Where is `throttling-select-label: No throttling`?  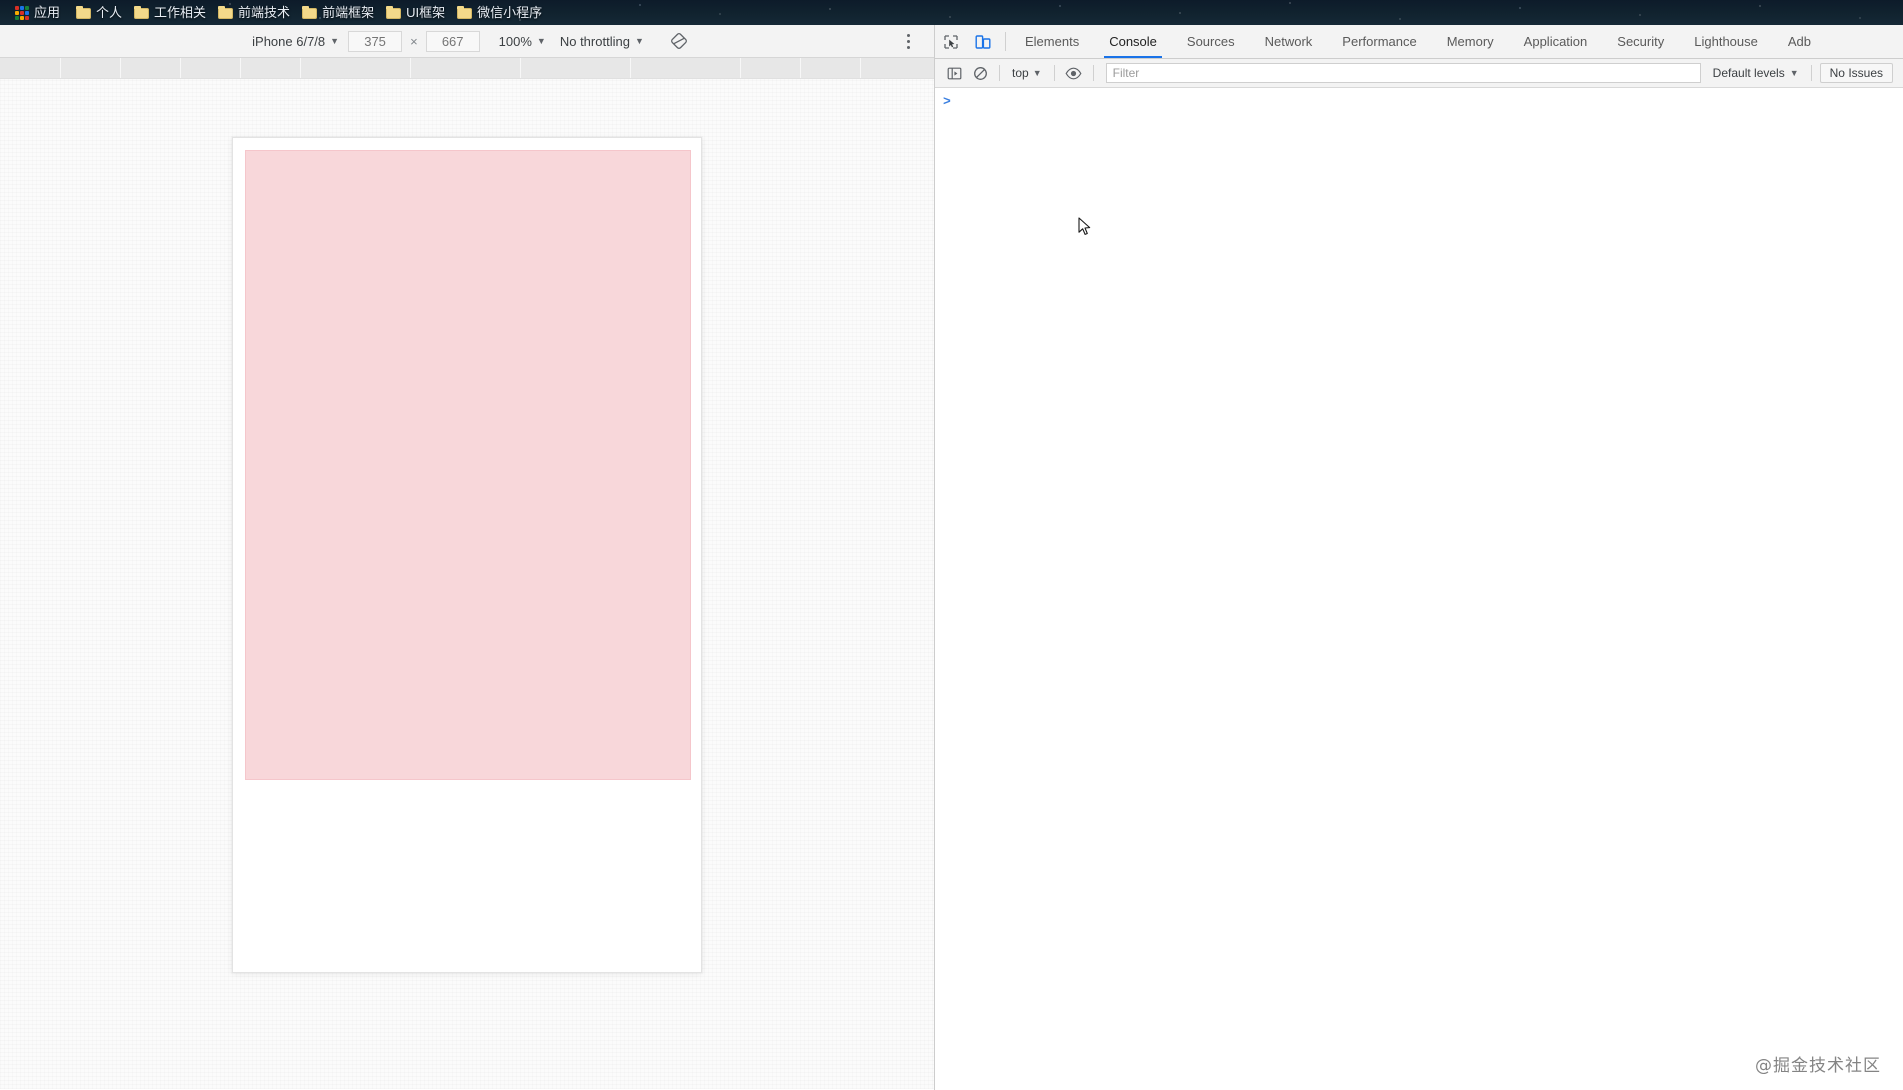 throttling-select-label: No throttling is located at coordinates (594, 41).